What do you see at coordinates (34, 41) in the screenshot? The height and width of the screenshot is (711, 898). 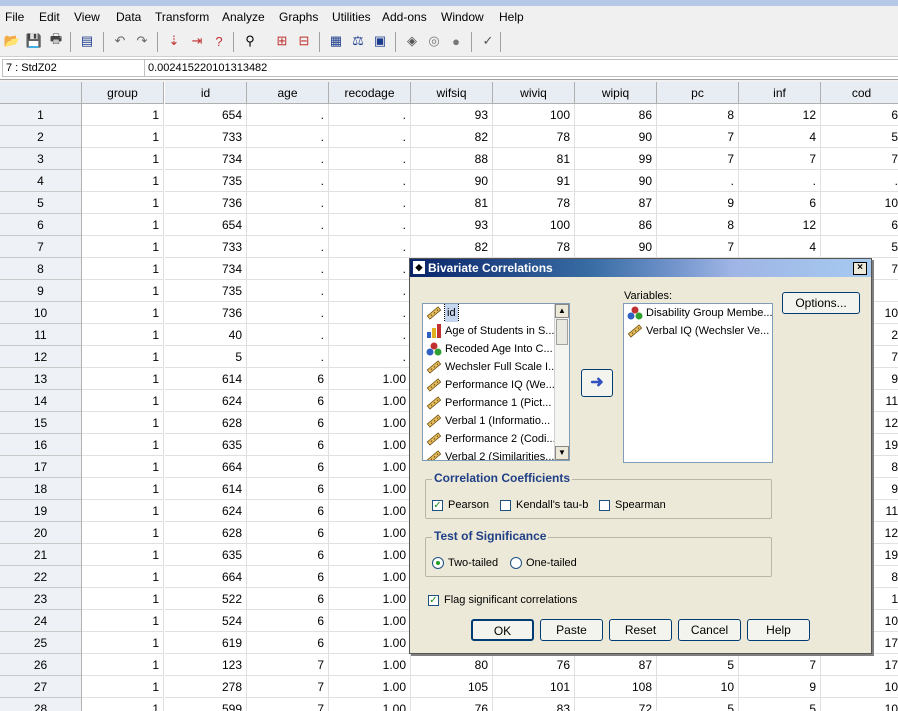 I see `save-icon: 💾` at bounding box center [34, 41].